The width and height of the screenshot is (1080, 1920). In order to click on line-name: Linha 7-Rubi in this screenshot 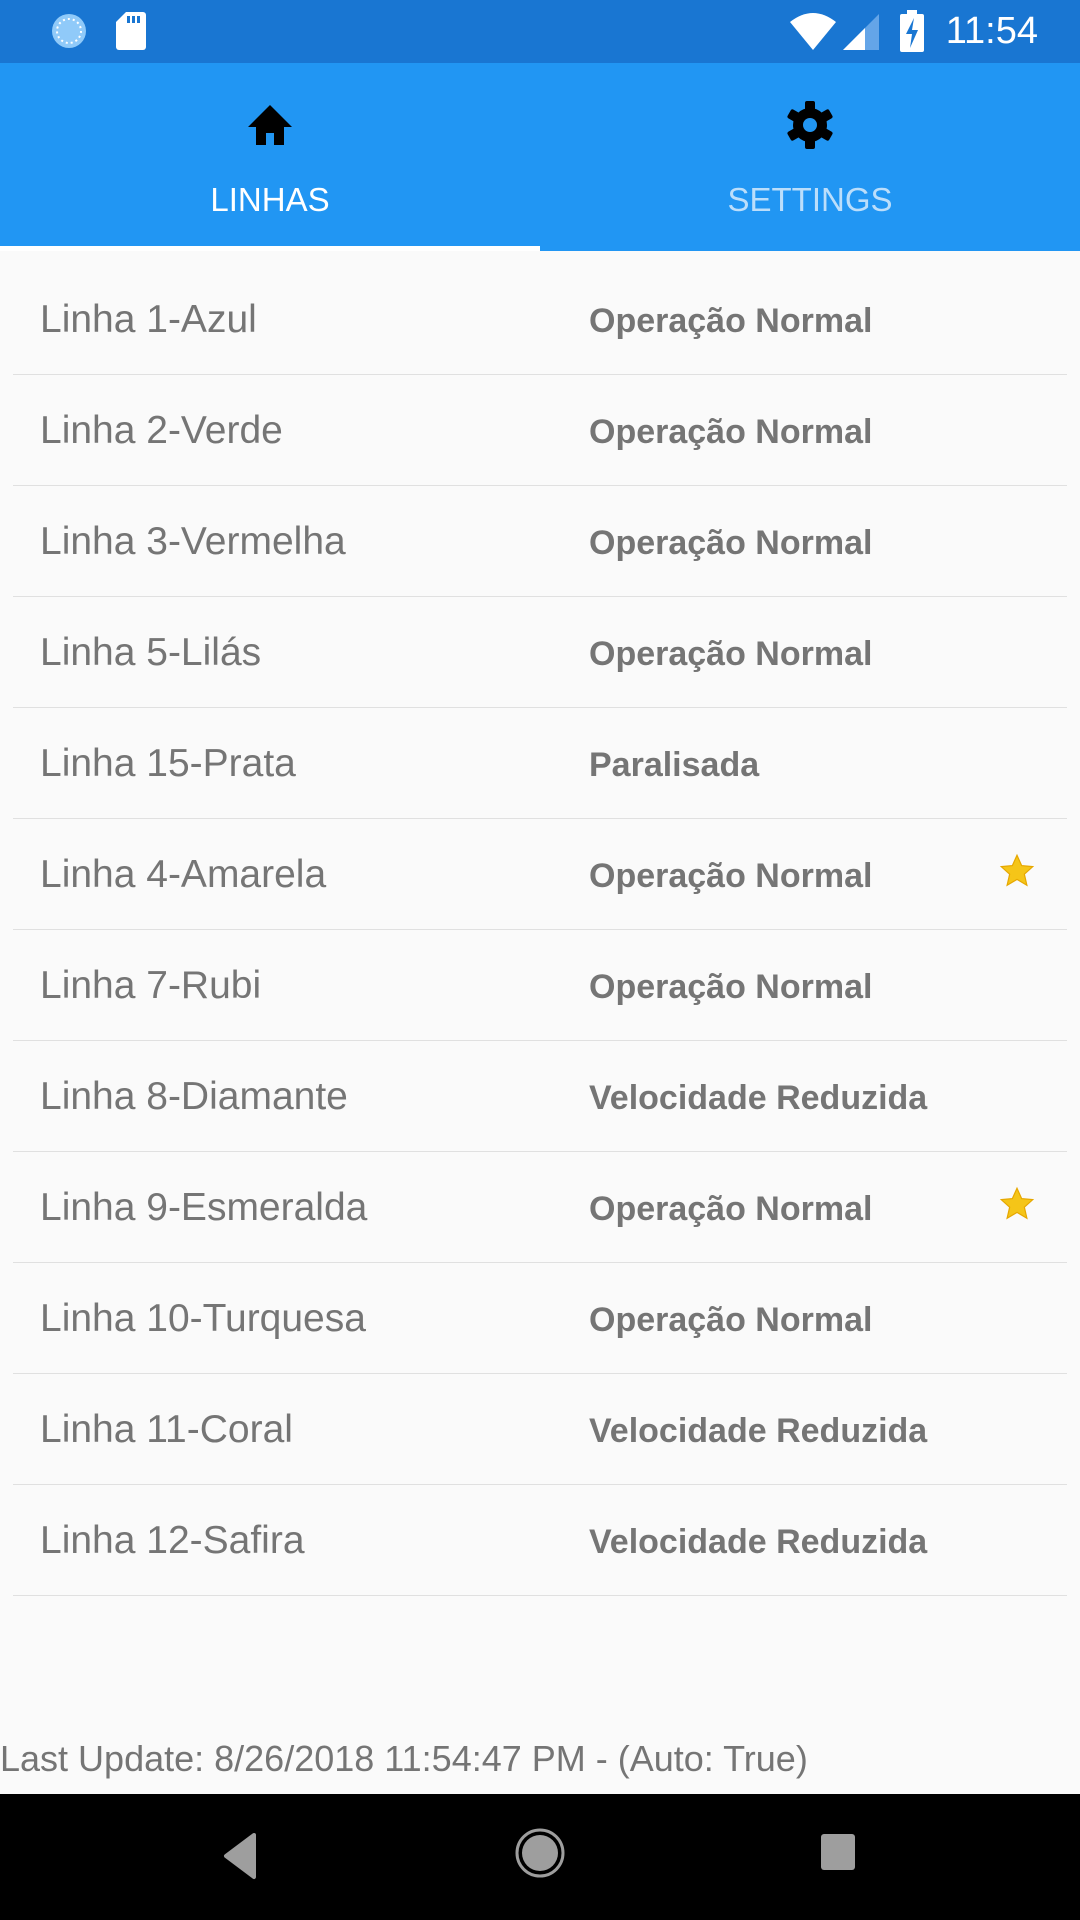, I will do `click(151, 985)`.